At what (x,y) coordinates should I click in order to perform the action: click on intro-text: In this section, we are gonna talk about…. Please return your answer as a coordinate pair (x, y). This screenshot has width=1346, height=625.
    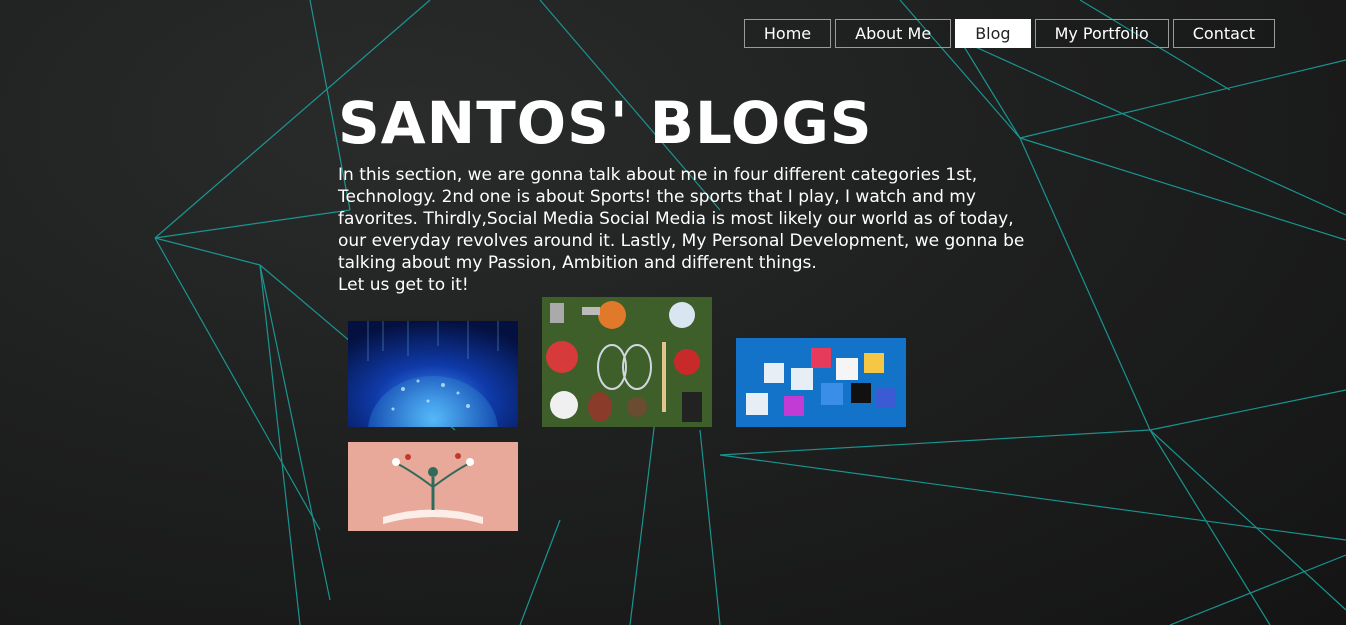
    Looking at the image, I should click on (683, 230).